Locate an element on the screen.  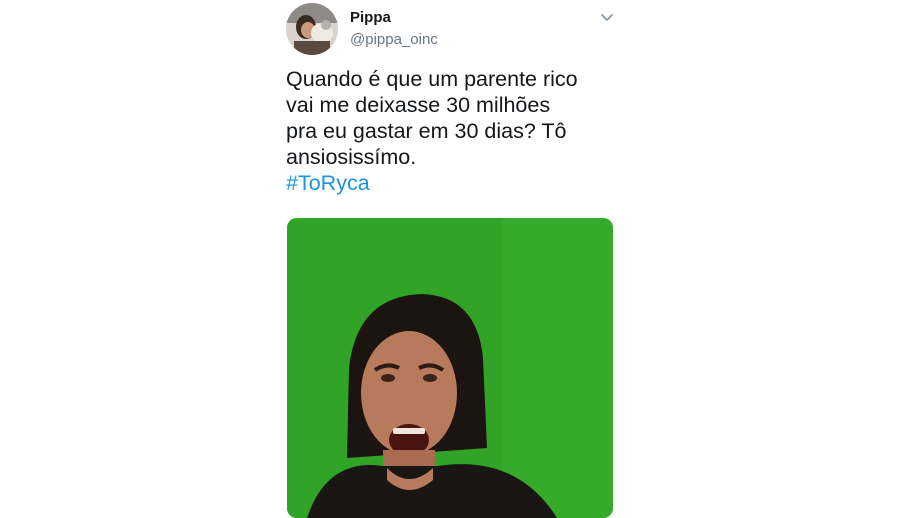
author-handle: @pippa_oinc is located at coordinates (394, 39).